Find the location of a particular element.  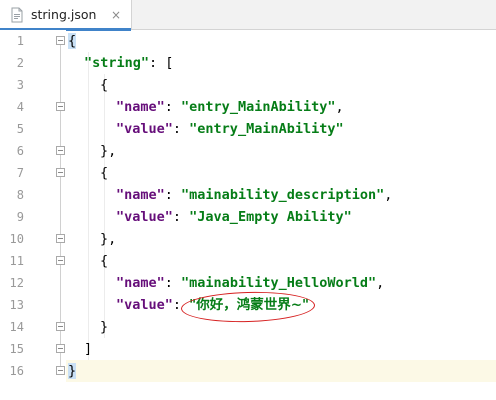

close-brace: } is located at coordinates (72, 371).